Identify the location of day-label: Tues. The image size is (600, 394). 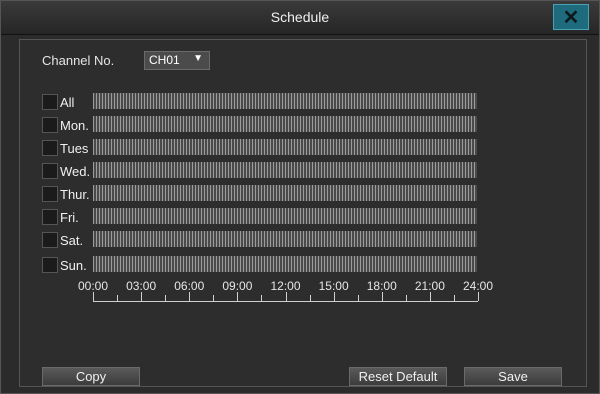
(74, 148).